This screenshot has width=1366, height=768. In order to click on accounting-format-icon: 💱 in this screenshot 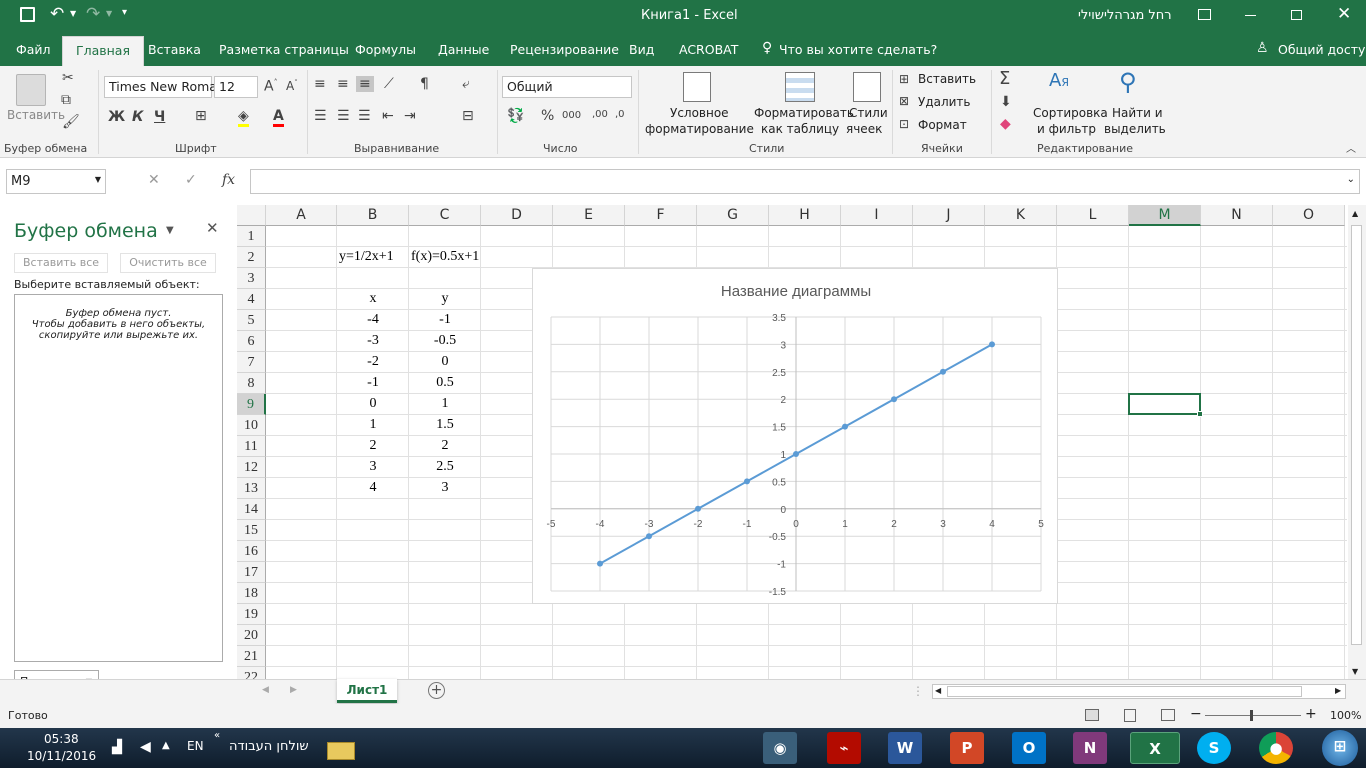, I will do `click(515, 116)`.